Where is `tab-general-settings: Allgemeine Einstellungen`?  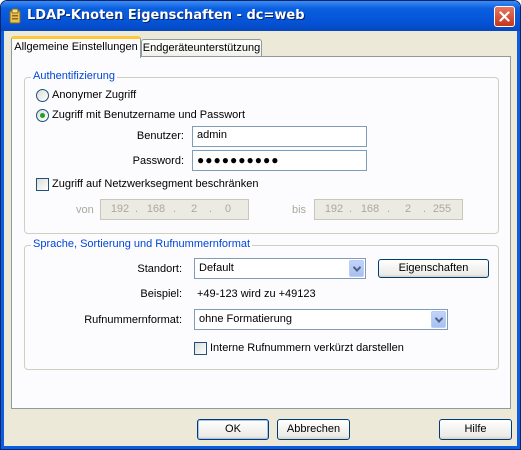
tab-general-settings: Allgemeine Einstellungen is located at coordinates (76, 47).